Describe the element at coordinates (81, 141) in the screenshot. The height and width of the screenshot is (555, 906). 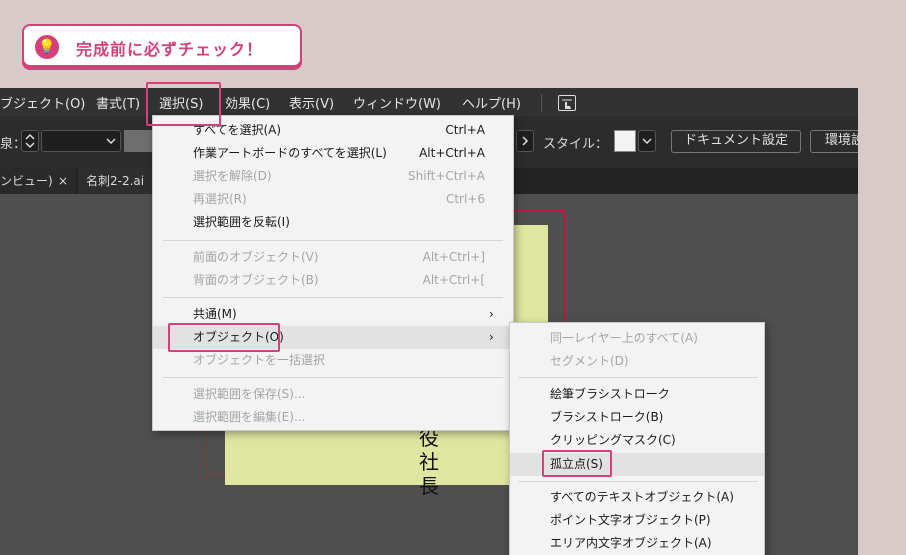
I see `stroke-width-select` at that location.